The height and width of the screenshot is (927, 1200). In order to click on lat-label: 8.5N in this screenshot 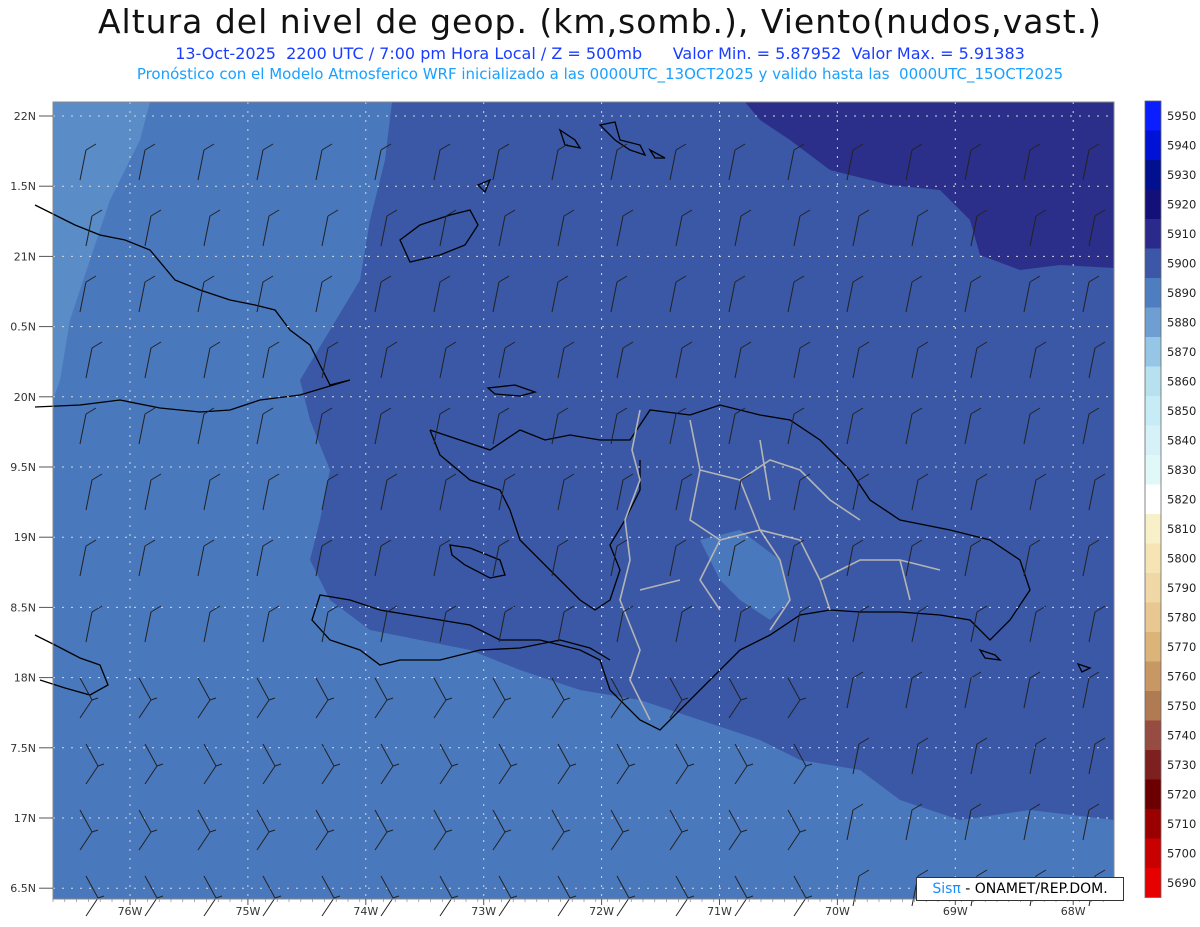, I will do `click(23, 607)`.